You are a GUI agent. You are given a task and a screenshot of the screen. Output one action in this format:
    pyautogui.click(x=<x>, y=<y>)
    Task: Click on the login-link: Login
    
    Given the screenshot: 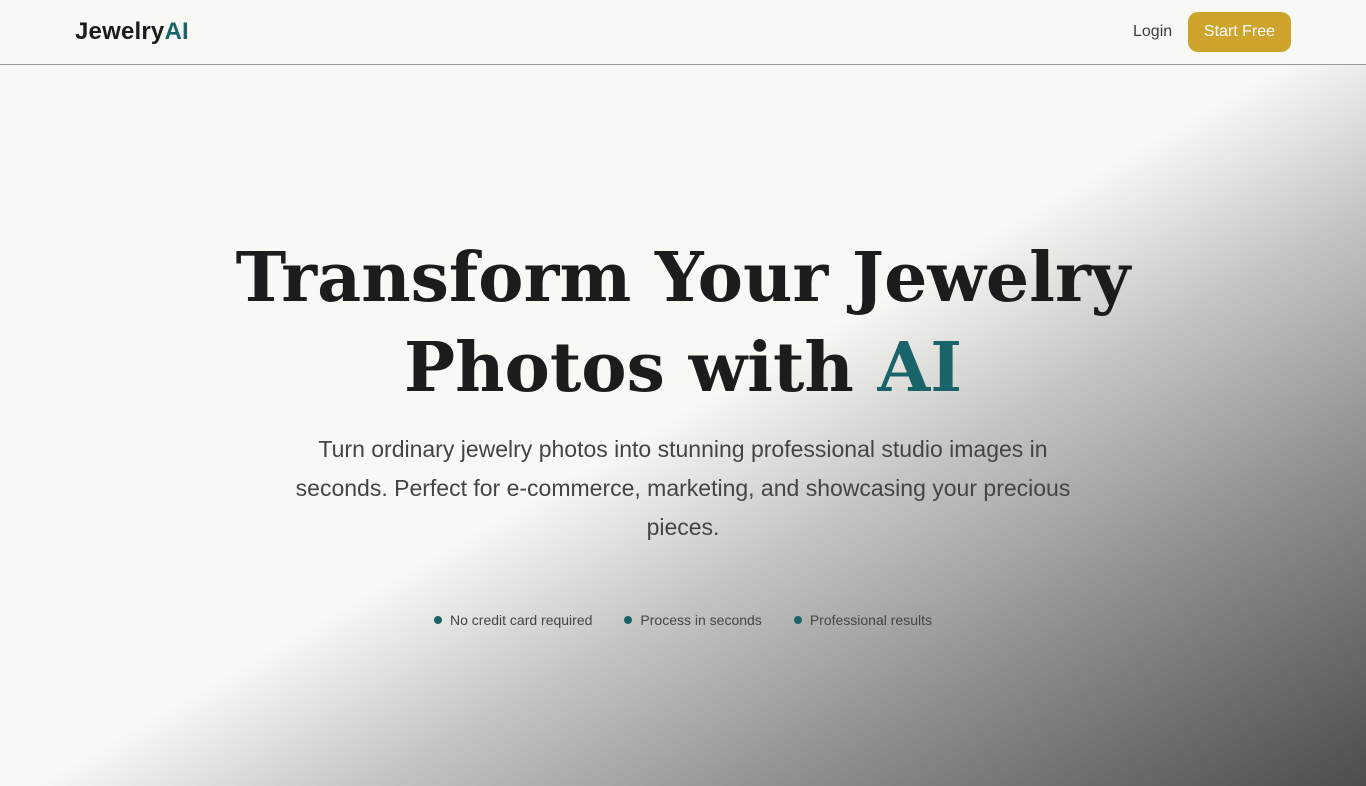 What is the action you would take?
    pyautogui.click(x=1152, y=32)
    